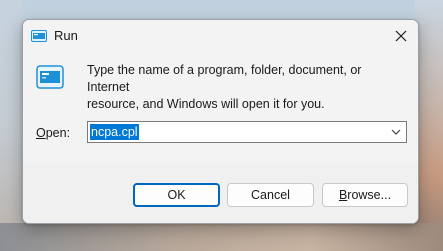 This screenshot has width=443, height=251. What do you see at coordinates (11, 125) in the screenshot?
I see `desktop-background-left` at bounding box center [11, 125].